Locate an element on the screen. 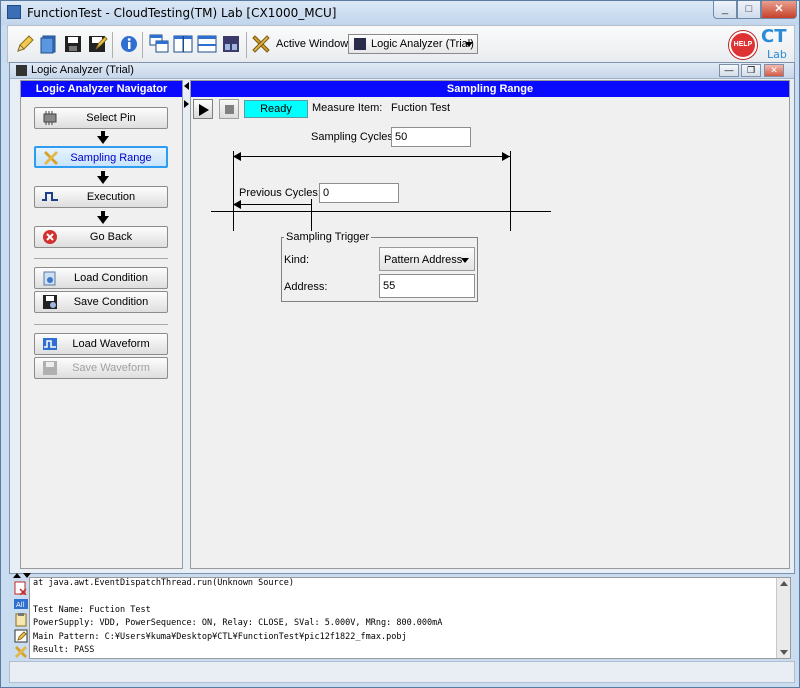 This screenshot has width=800, height=688. active-window-dropdown: Logic Analyzer (Trial) is located at coordinates (413, 44).